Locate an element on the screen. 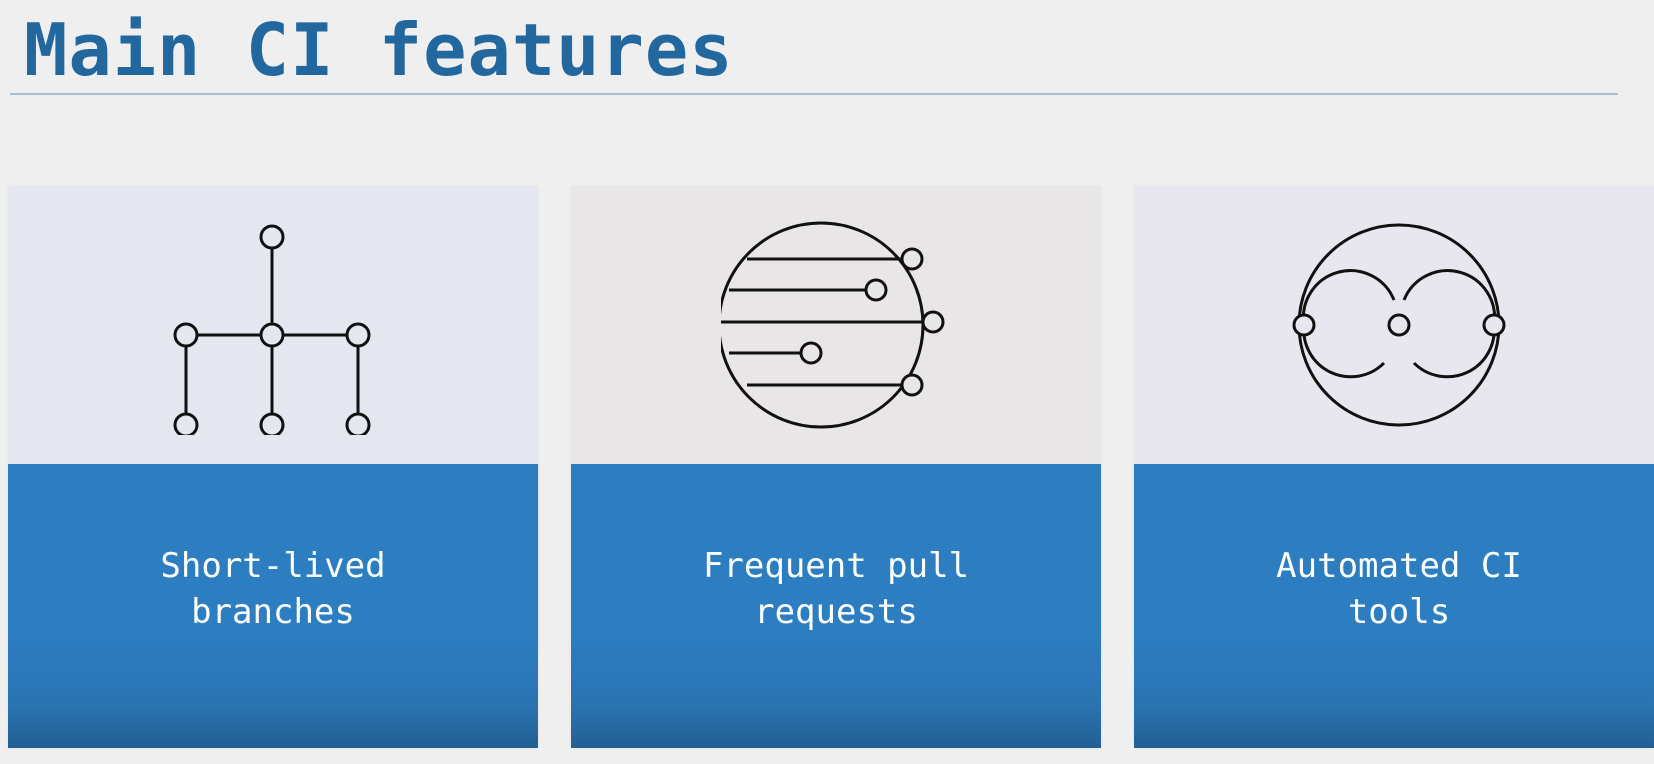  card-label: Frequent pull requests is located at coordinates (836, 589).